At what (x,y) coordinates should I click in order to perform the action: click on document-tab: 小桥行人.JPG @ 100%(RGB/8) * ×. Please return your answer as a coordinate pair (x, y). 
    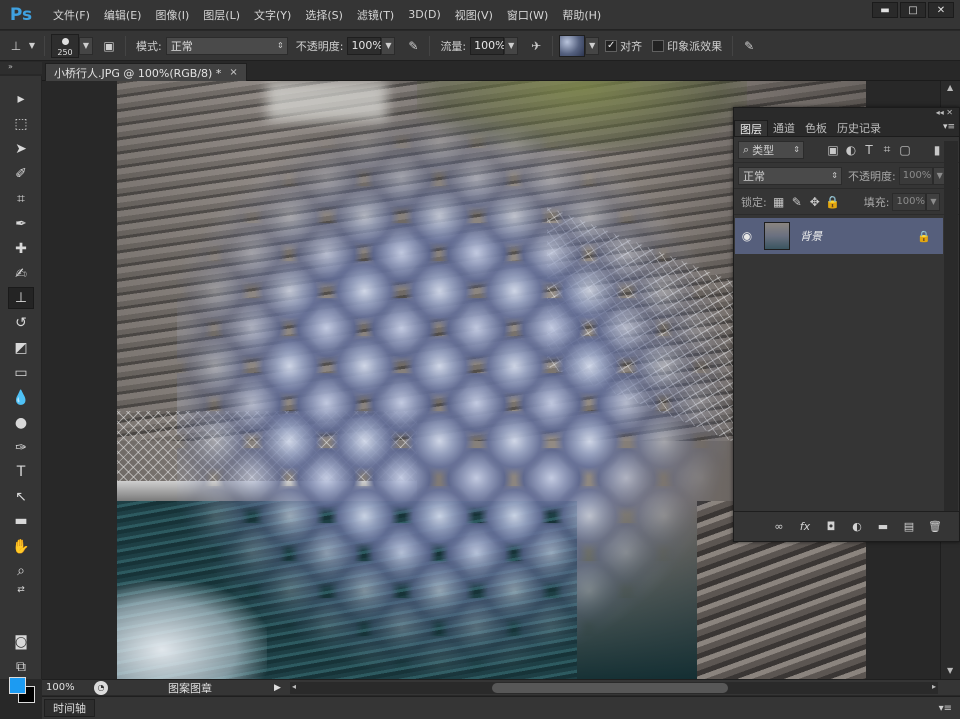
    Looking at the image, I should click on (146, 72).